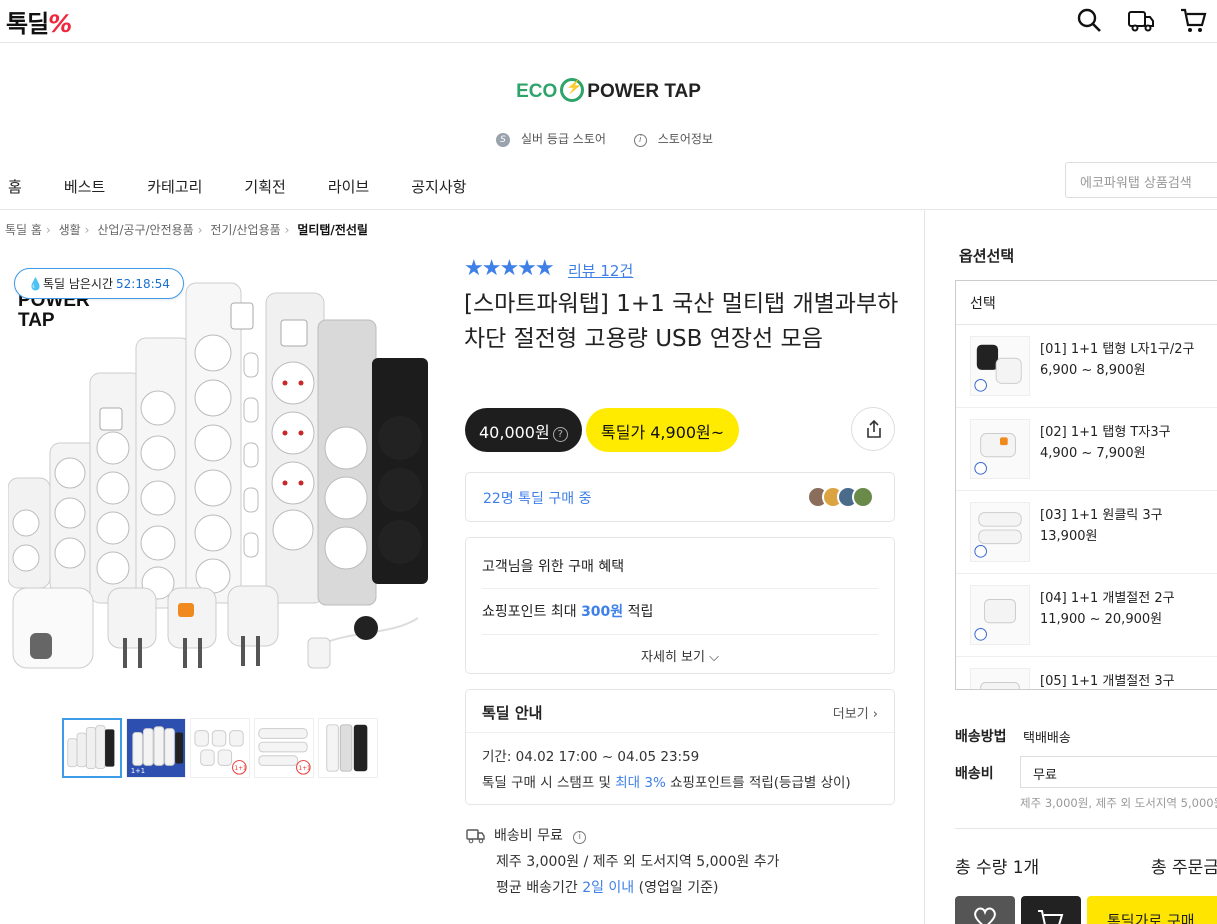 The width and height of the screenshot is (1217, 924). What do you see at coordinates (568, 612) in the screenshot?
I see `points-info: 쇼핑포인트 최대 300원 적립` at bounding box center [568, 612].